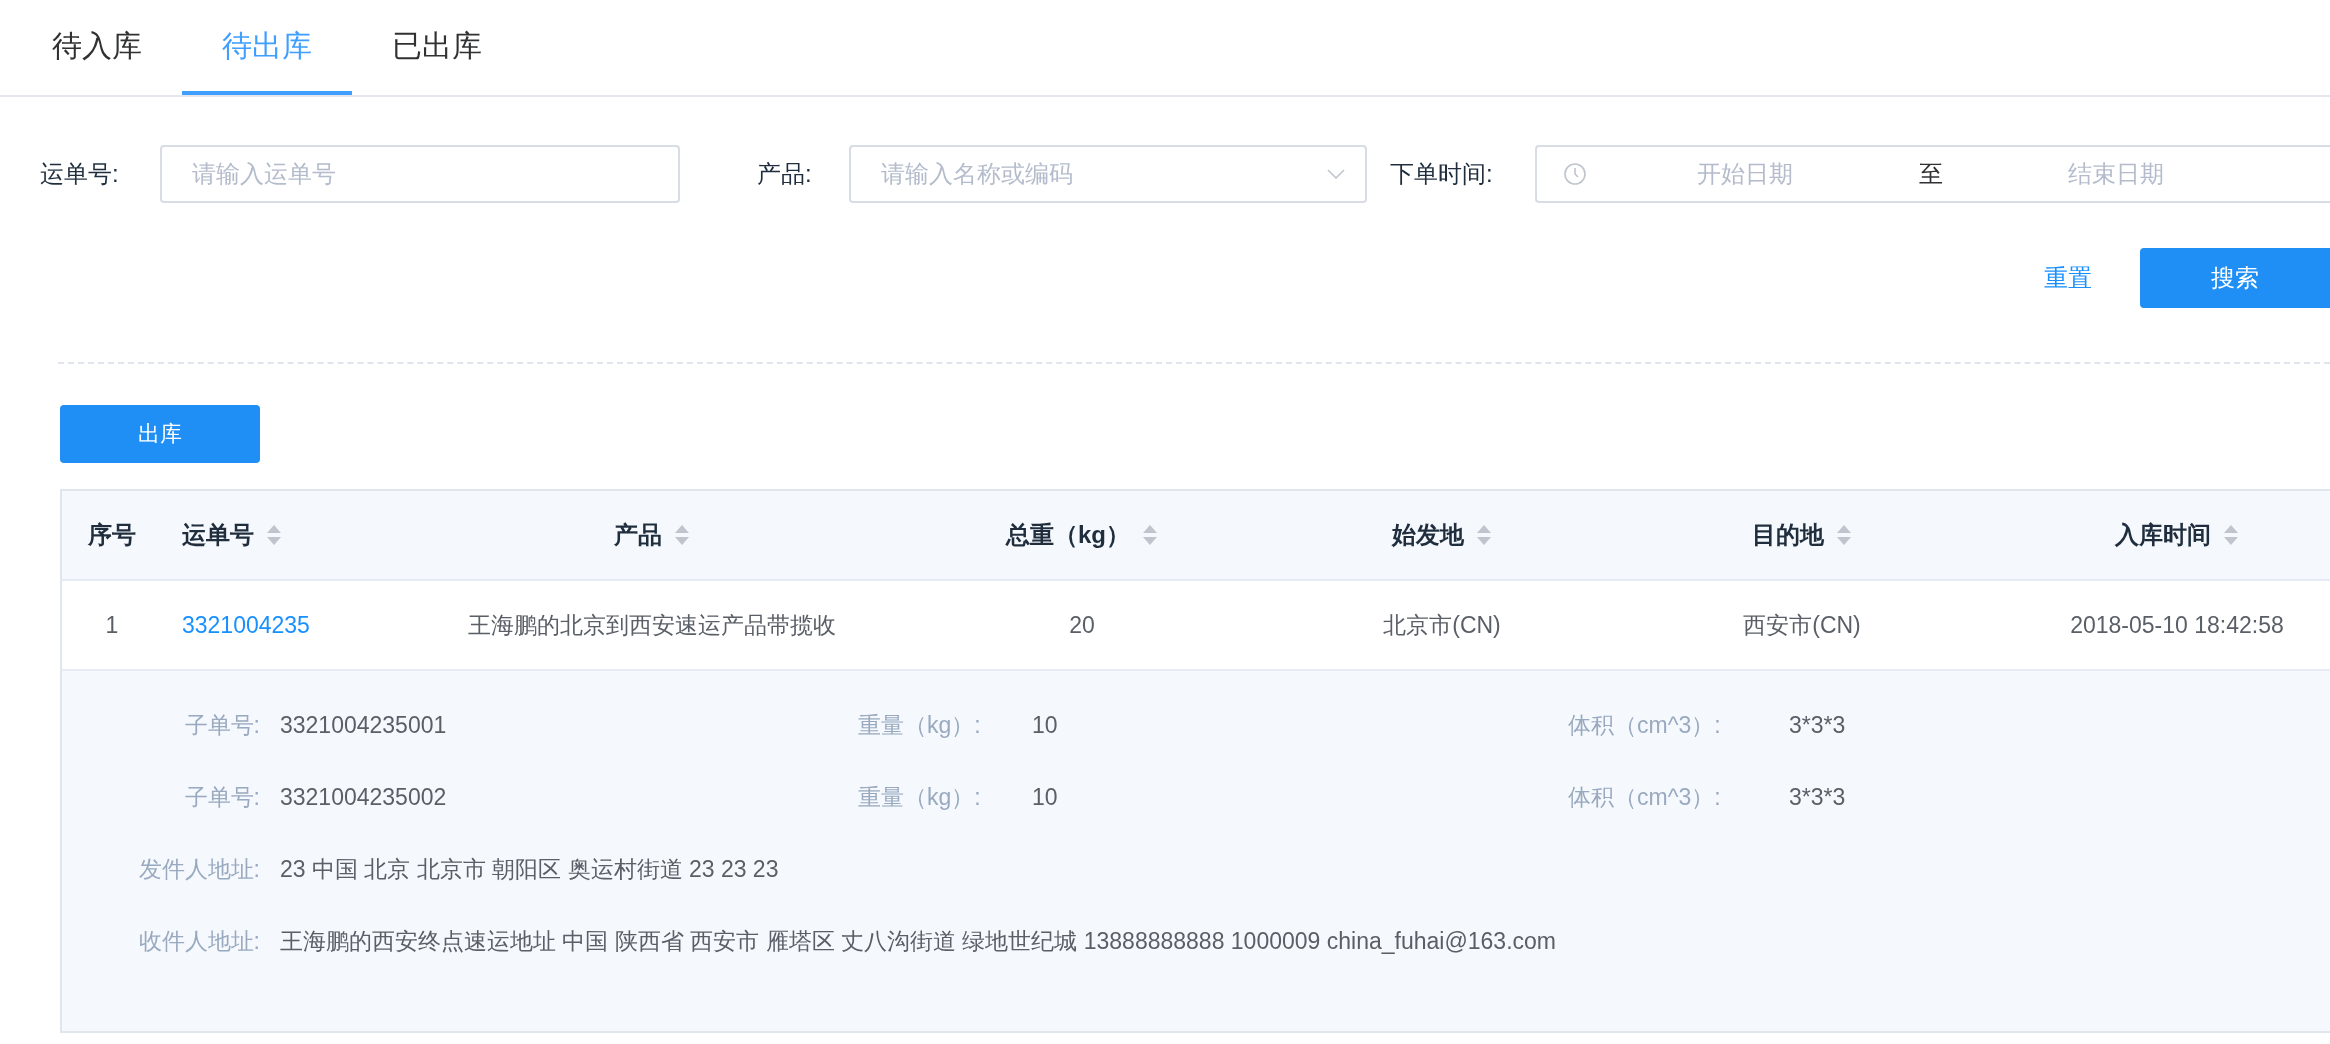 The width and height of the screenshot is (2330, 1044). What do you see at coordinates (199, 869) in the screenshot?
I see `detail-label: 发件人地址:` at bounding box center [199, 869].